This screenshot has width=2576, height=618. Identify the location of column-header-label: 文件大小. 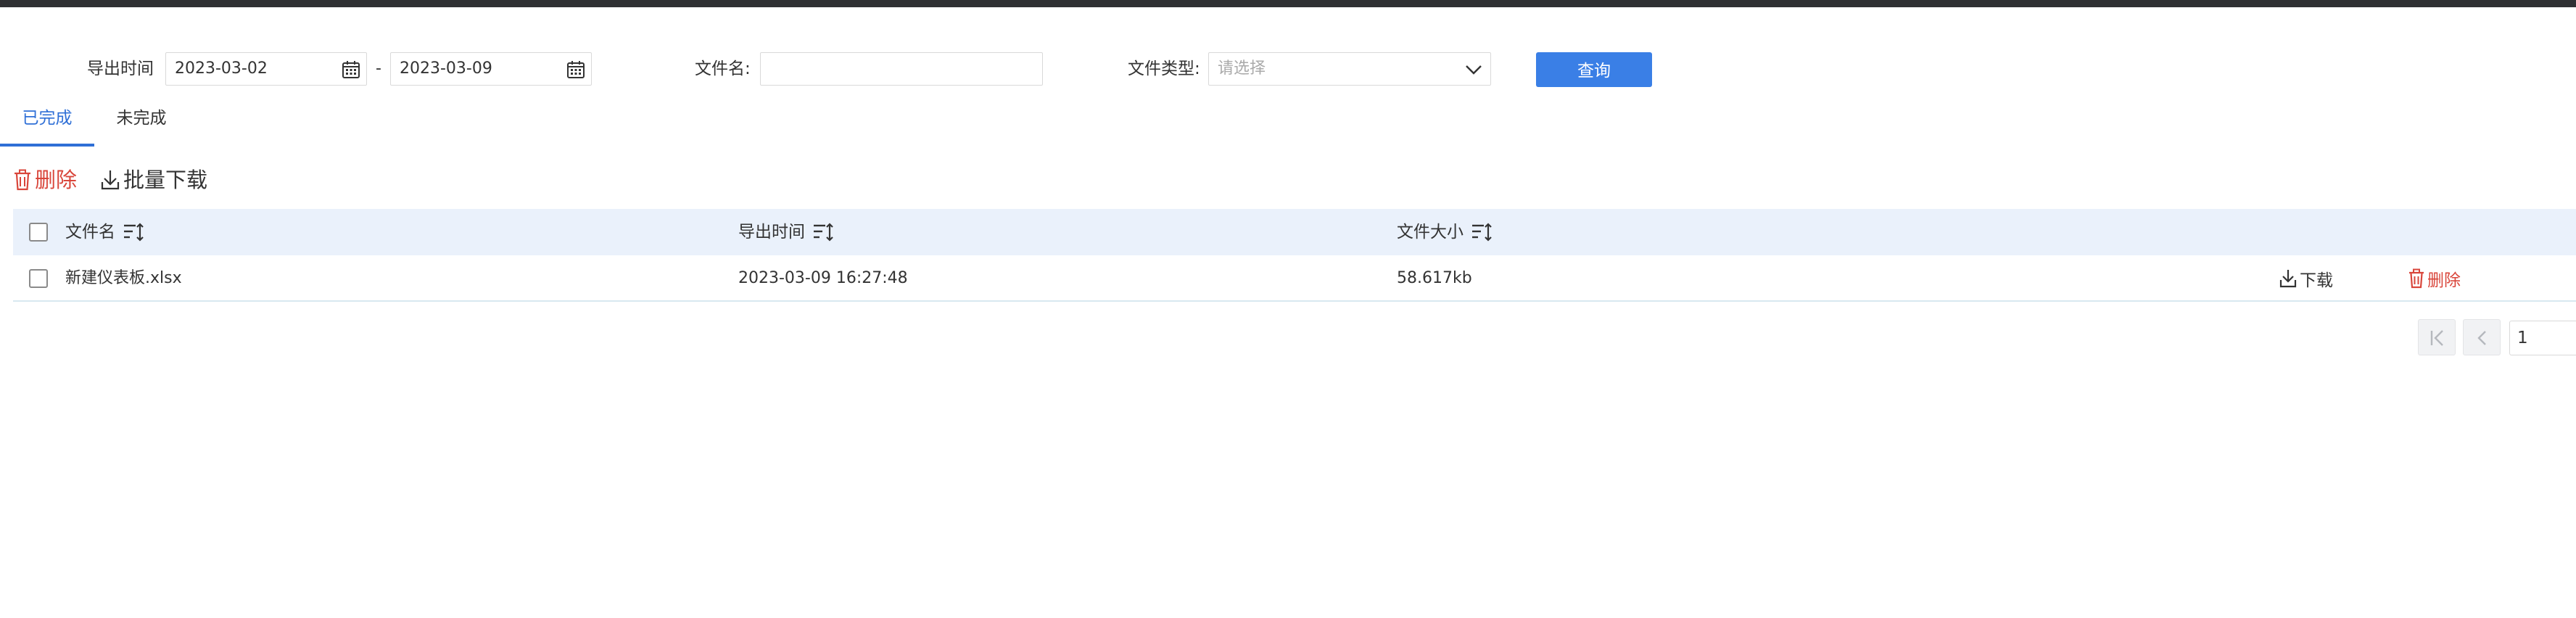
(1430, 233).